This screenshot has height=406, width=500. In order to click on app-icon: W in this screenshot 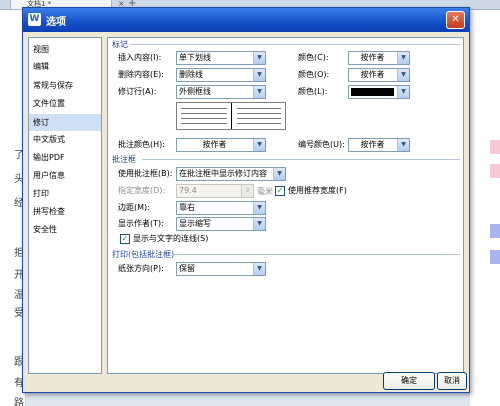, I will do `click(34, 19)`.